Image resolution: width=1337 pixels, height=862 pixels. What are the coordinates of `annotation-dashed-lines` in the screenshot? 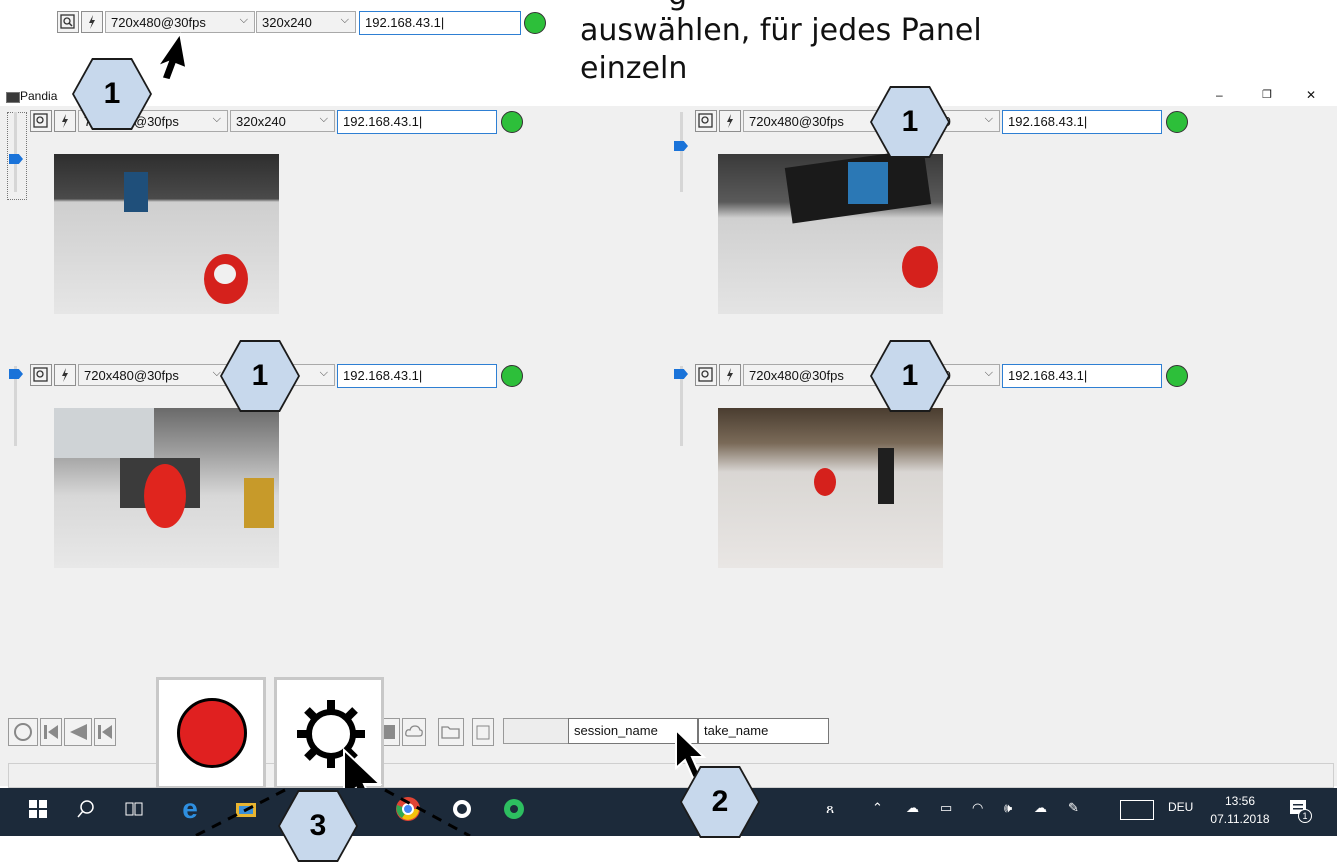 It's located at (332, 812).